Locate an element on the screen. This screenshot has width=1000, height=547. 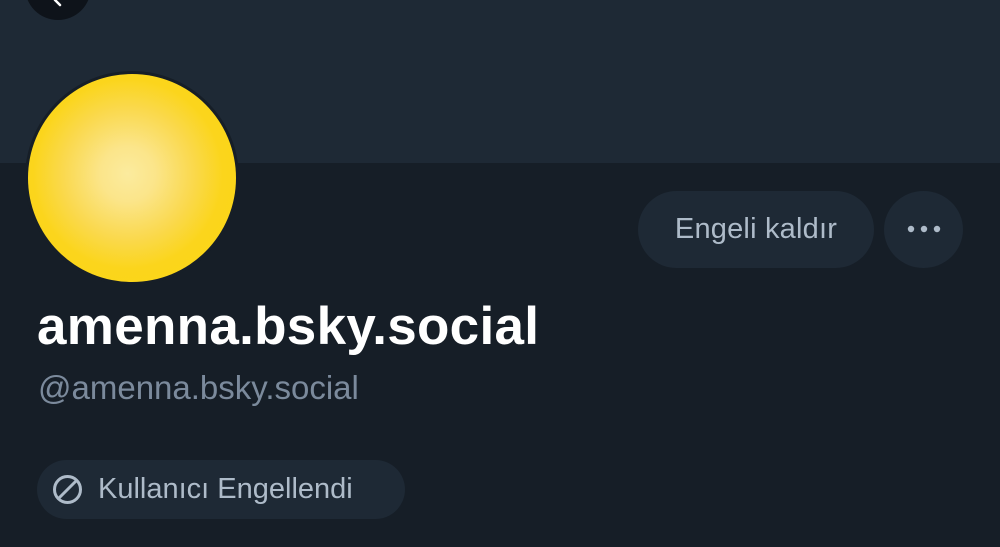
block-icon is located at coordinates (67, 489).